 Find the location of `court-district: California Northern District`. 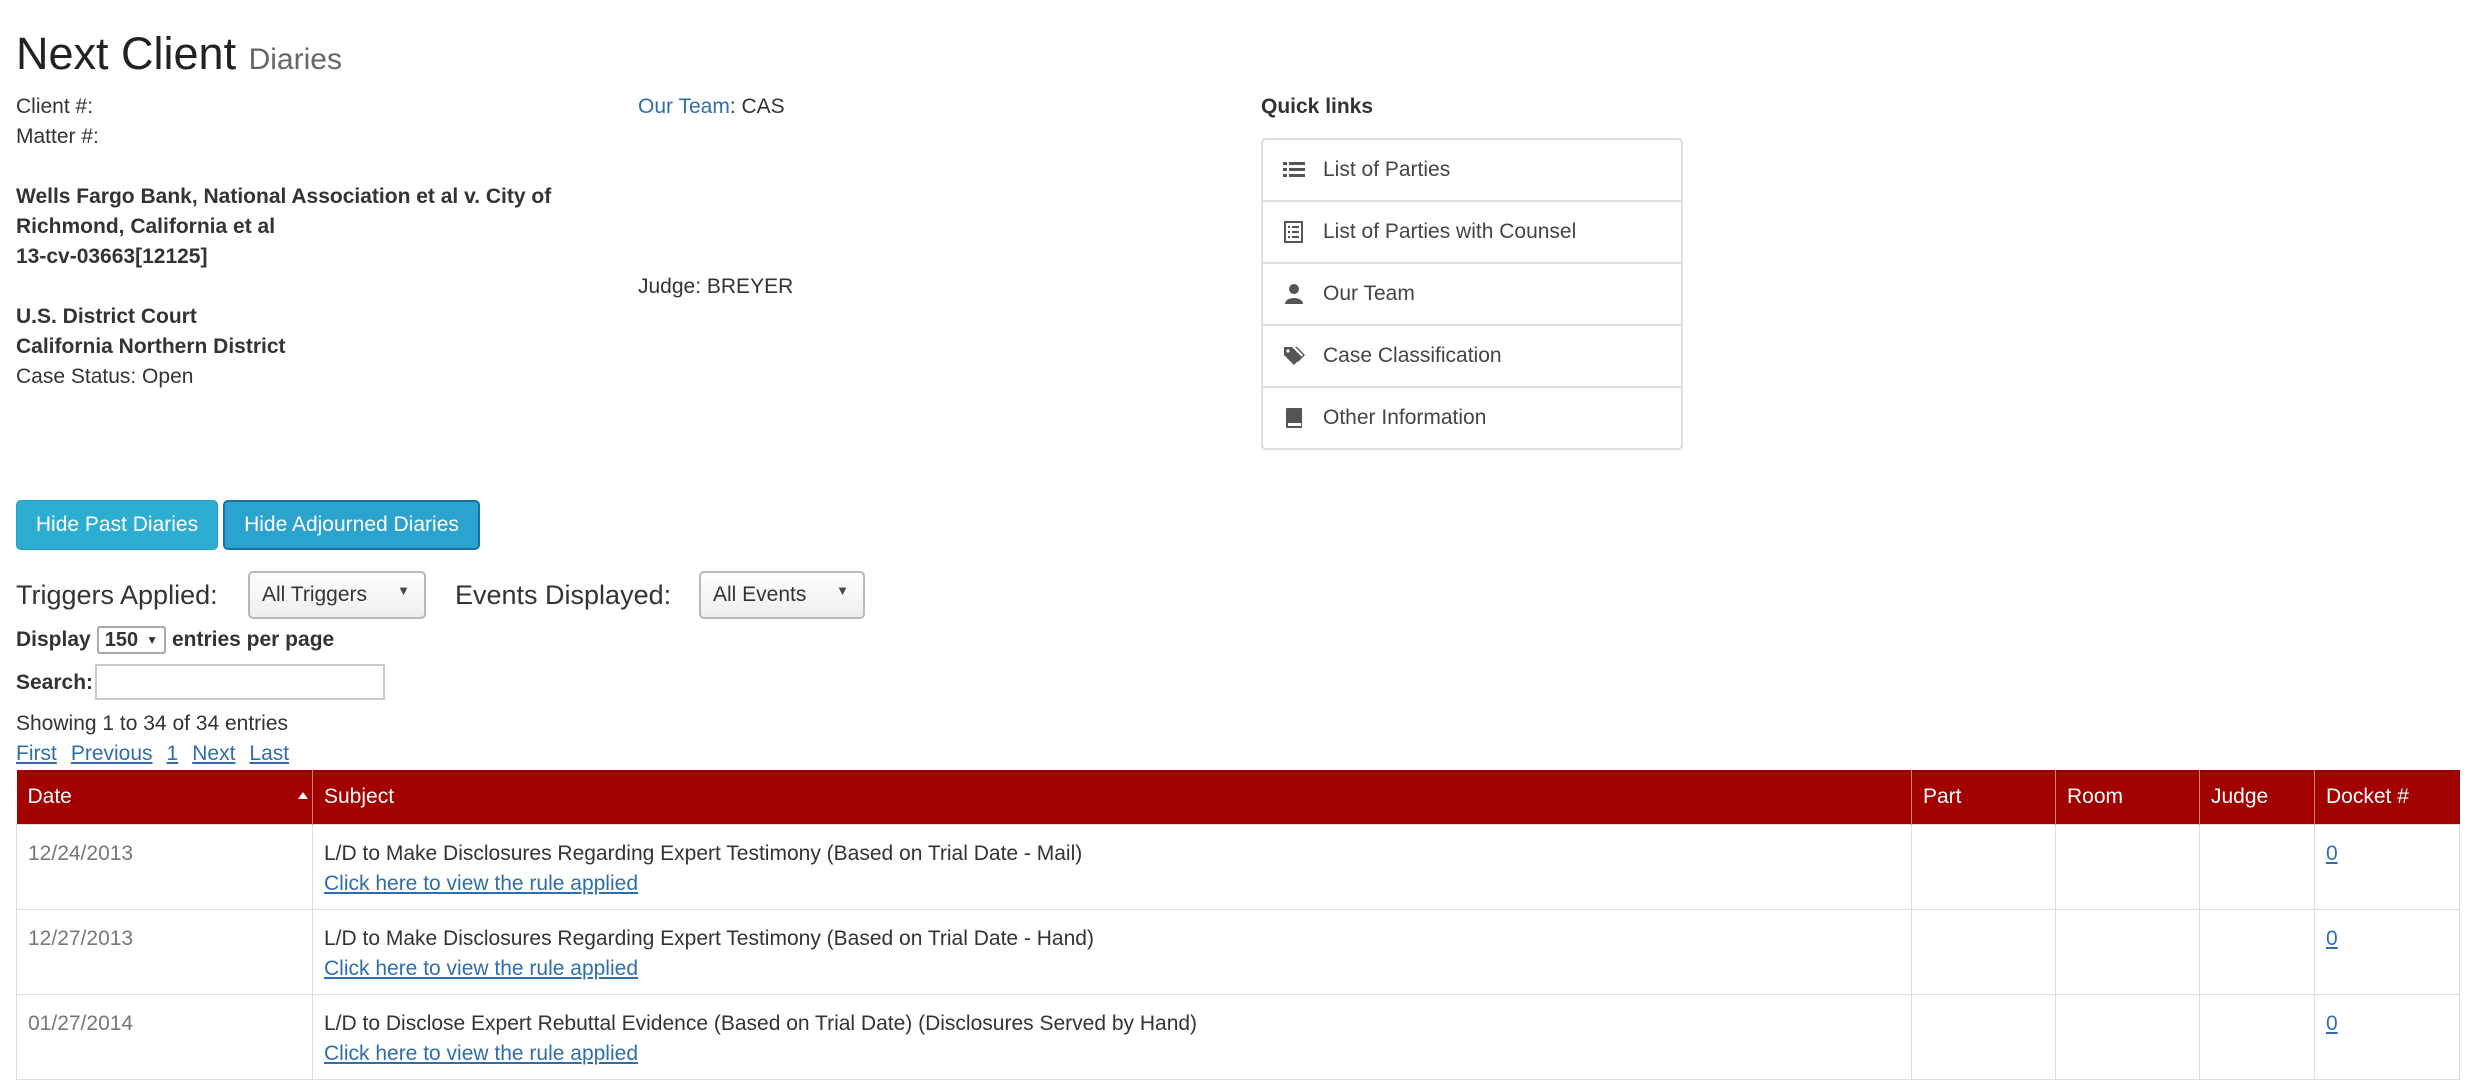

court-district: California Northern District is located at coordinates (151, 346).